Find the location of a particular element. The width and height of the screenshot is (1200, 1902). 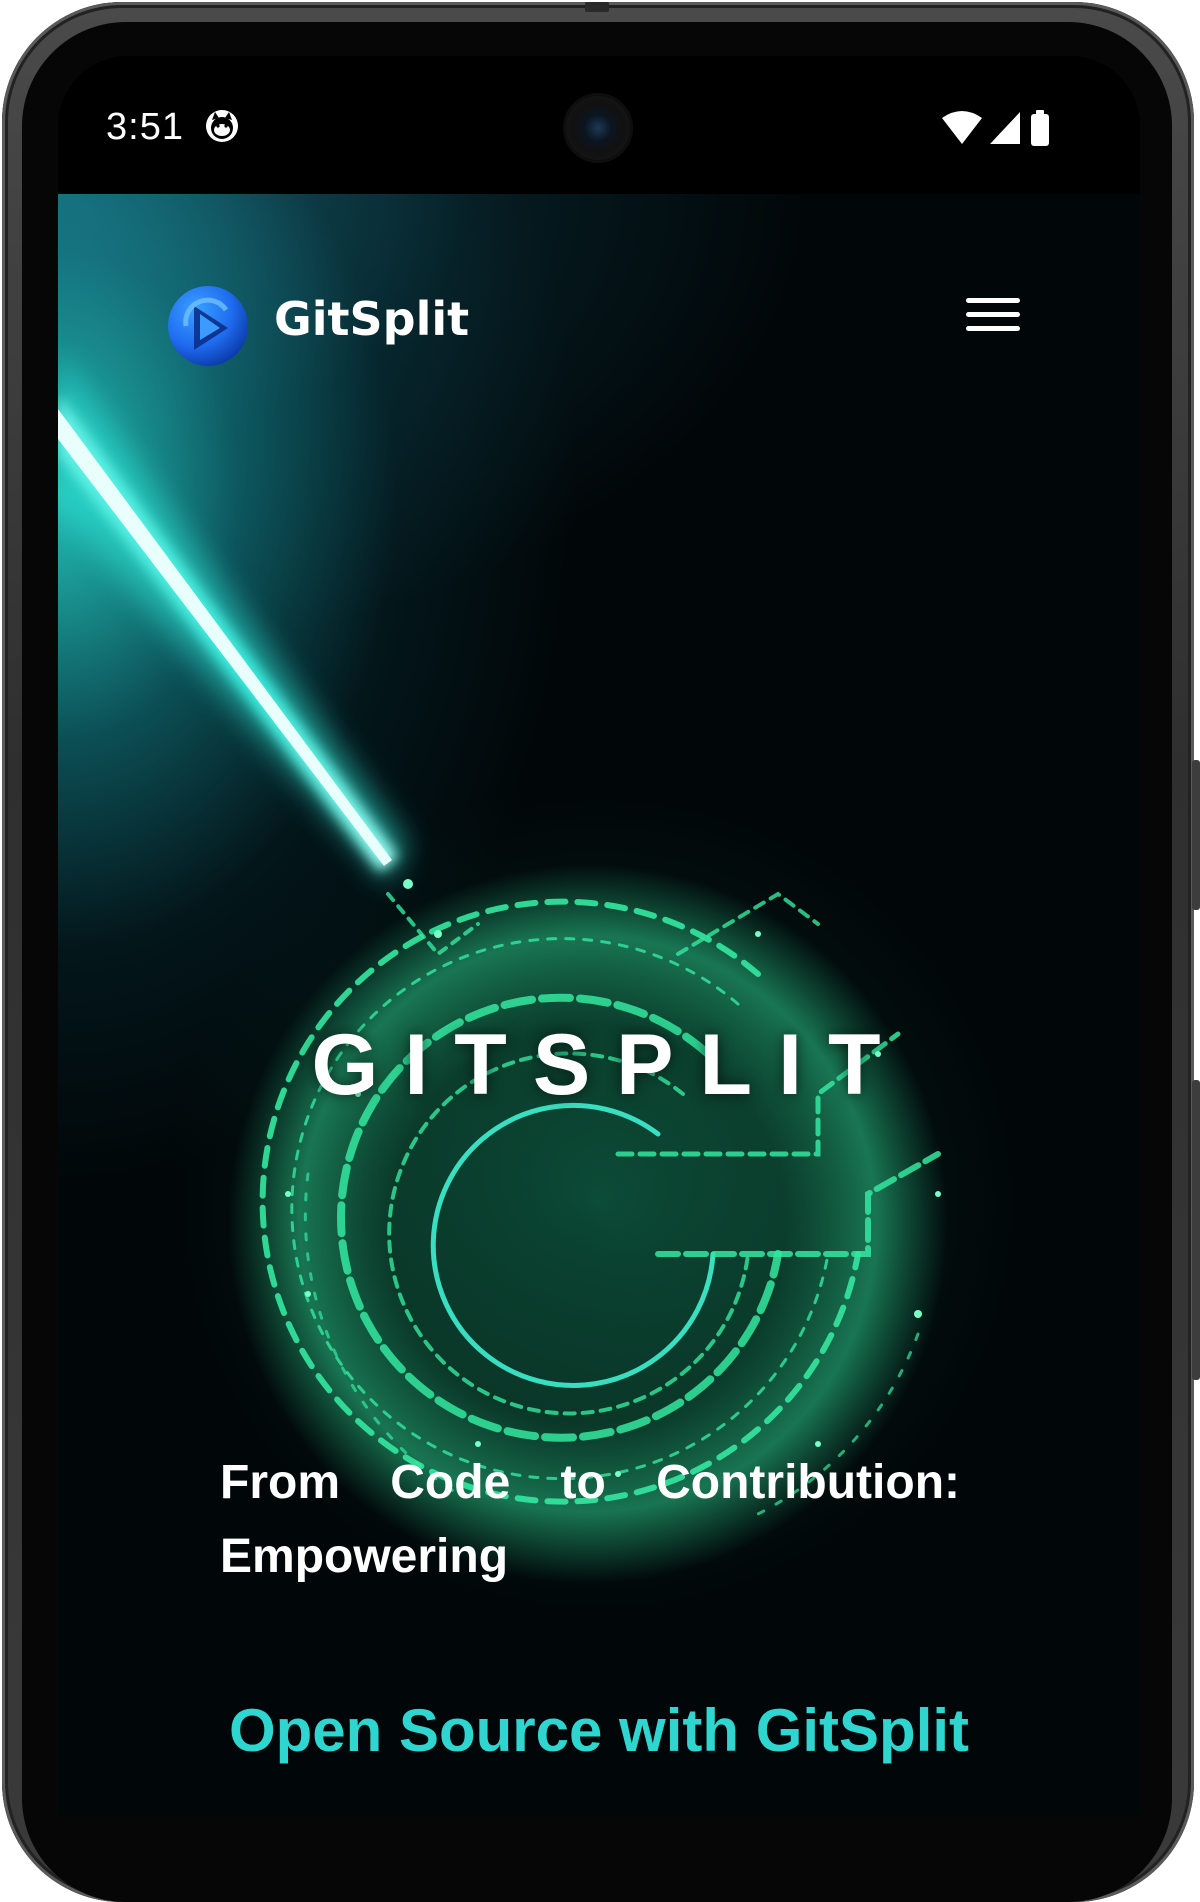

cellular-signal-icon is located at coordinates (1005, 128).